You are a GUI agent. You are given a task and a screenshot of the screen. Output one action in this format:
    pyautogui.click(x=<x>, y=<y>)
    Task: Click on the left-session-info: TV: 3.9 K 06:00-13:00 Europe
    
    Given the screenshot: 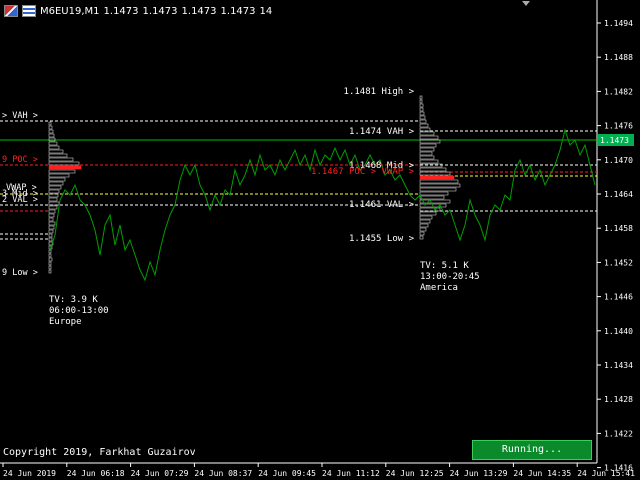 What is the action you would take?
    pyautogui.click(x=79, y=311)
    